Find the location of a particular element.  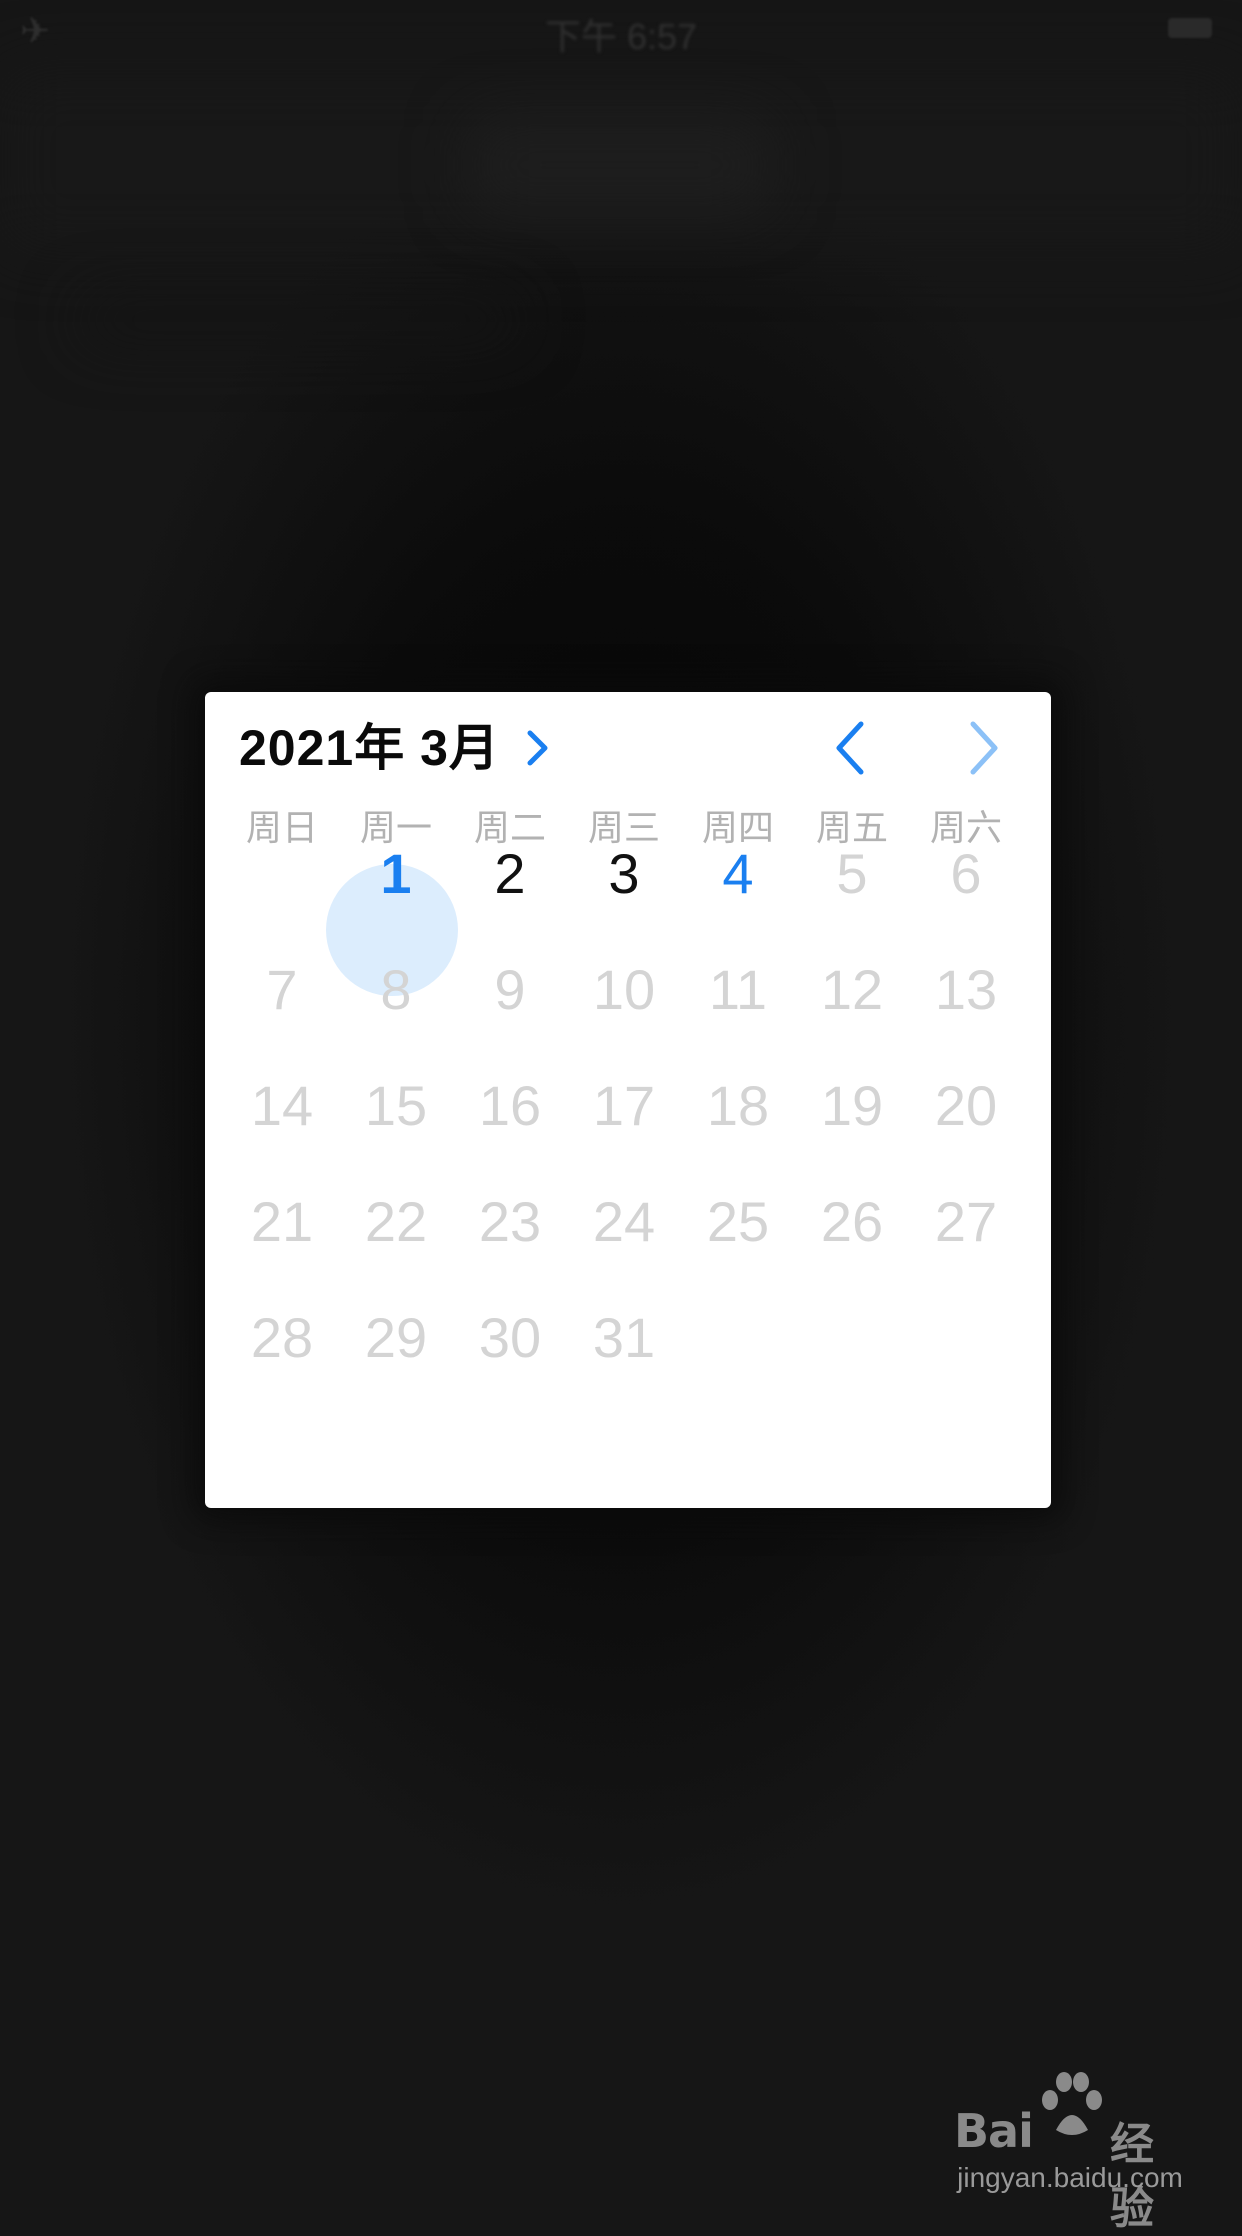

chevron-right-icon is located at coordinates (537, 748).